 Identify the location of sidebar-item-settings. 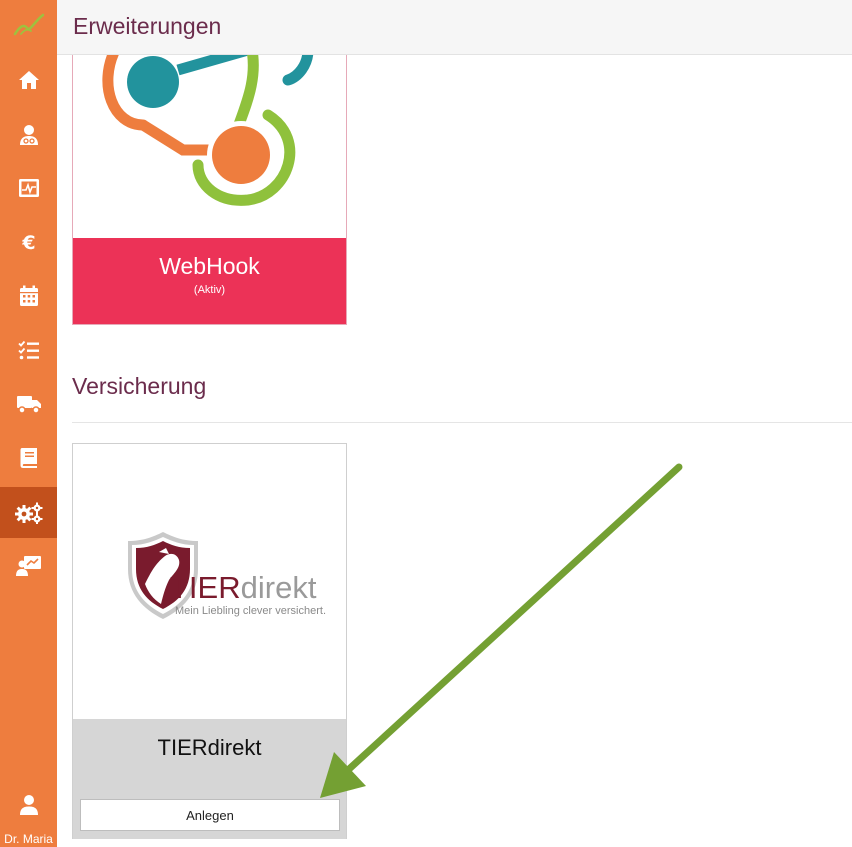
(28, 512).